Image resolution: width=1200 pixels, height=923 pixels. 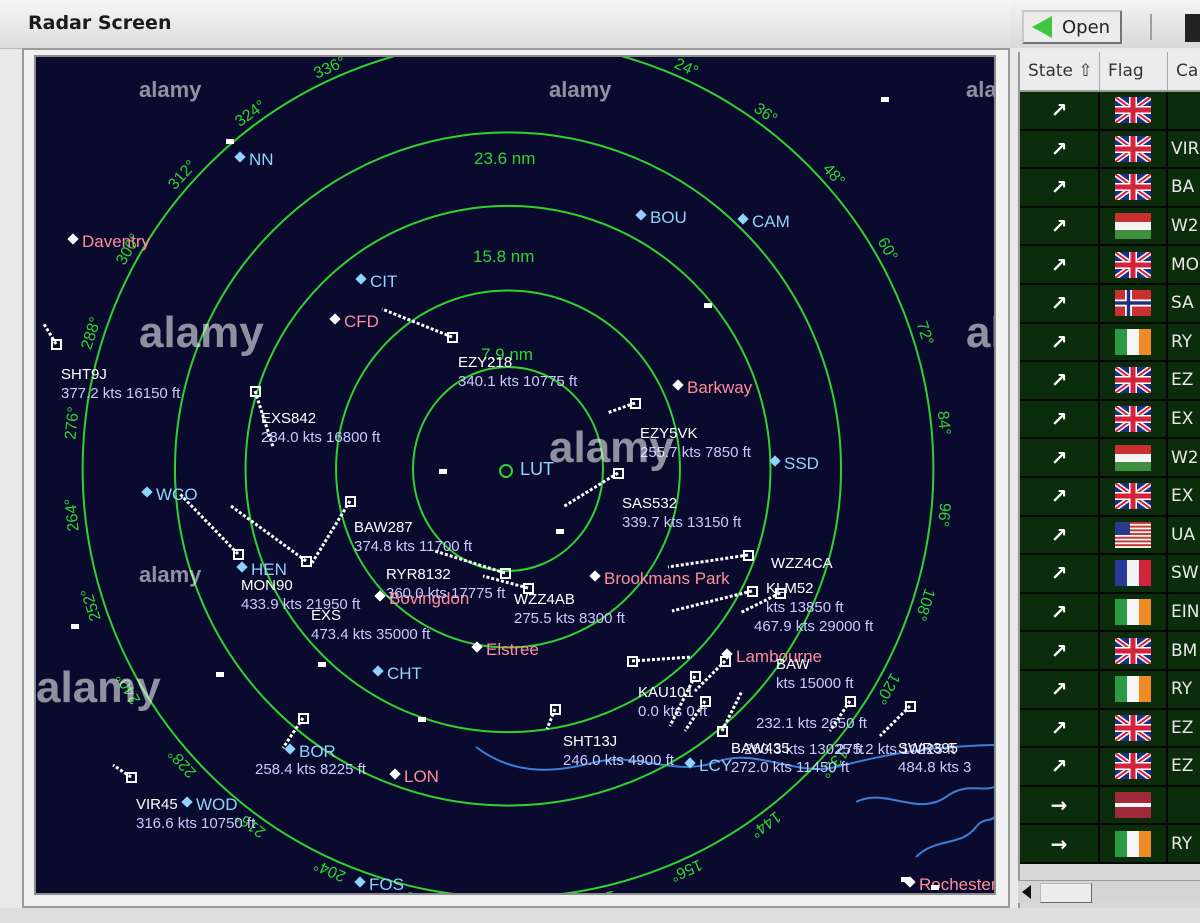 I want to click on scrollbar-thumb, so click(x=1066, y=893).